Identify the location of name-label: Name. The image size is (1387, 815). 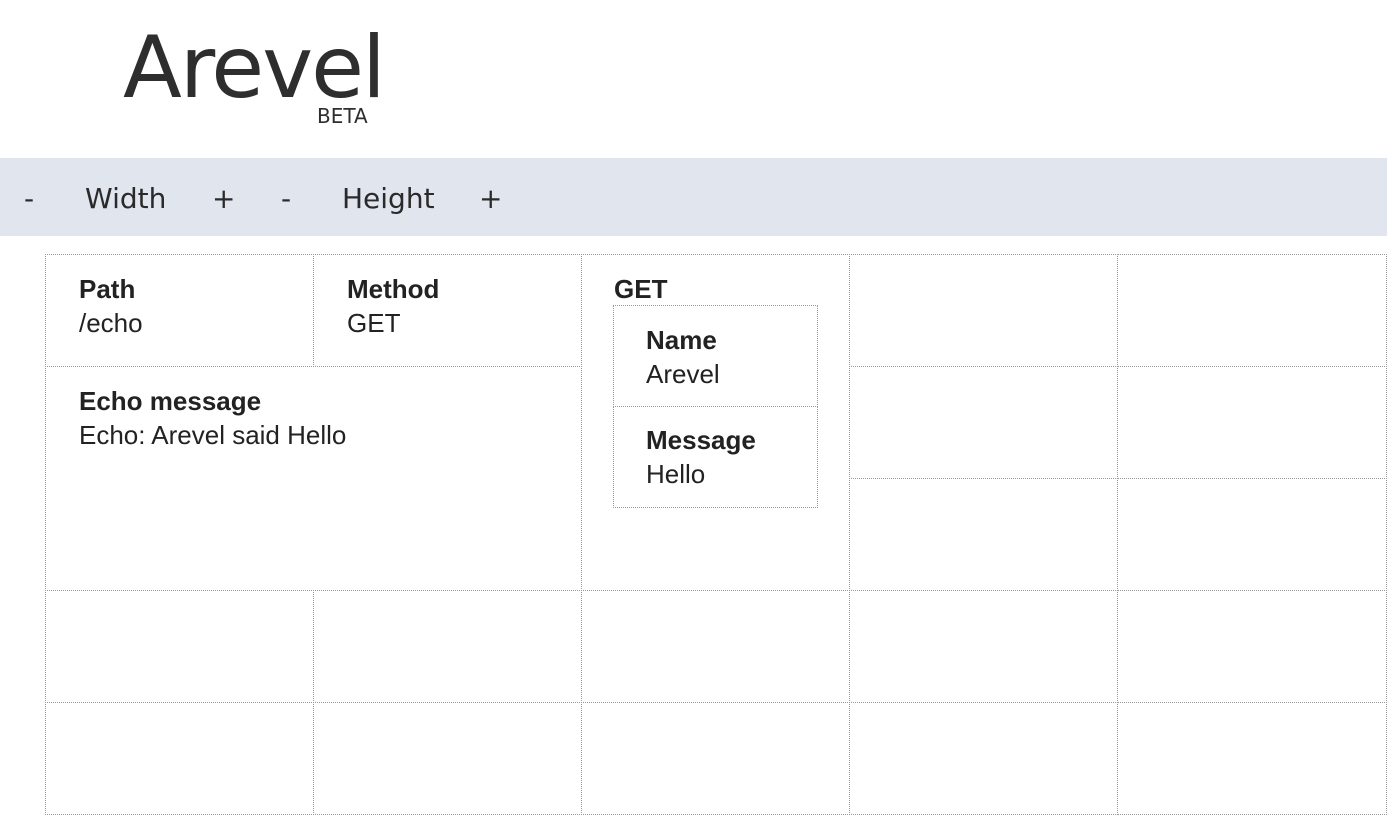
(681, 340).